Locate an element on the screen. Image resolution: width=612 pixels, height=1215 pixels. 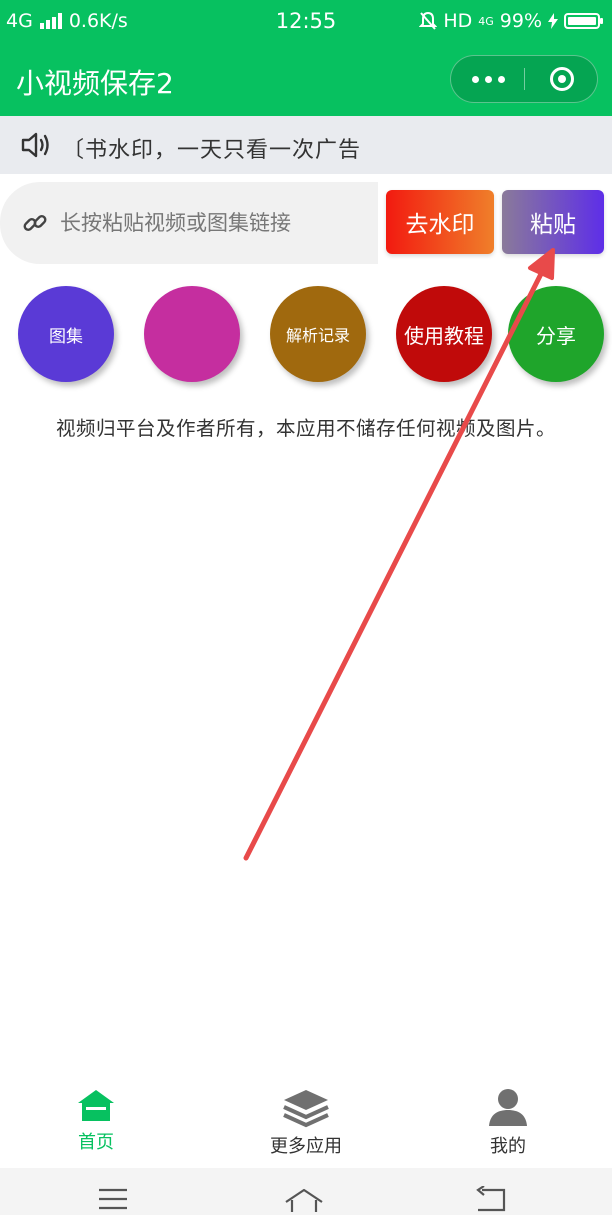
tab-mine-label: 我的 is located at coordinates (508, 1146).